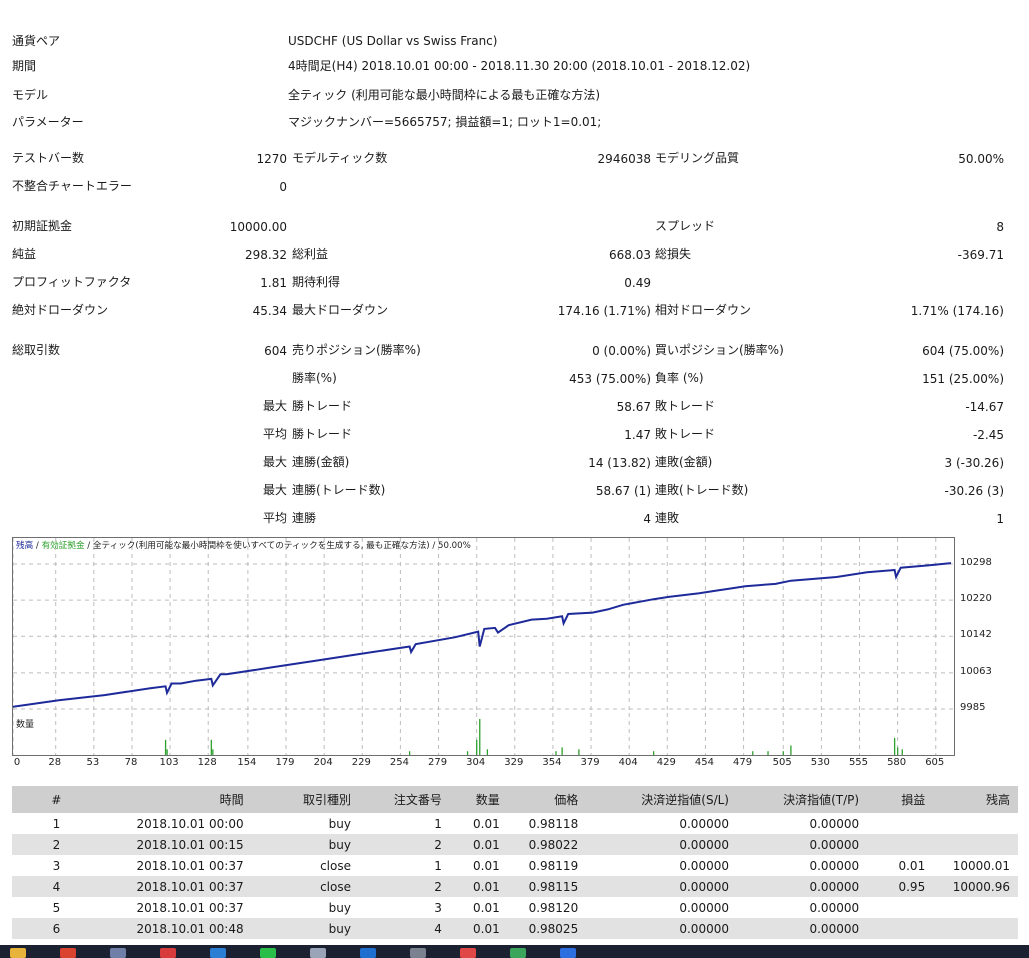  What do you see at coordinates (131, 762) in the screenshot?
I see `x-tick-label: 78` at bounding box center [131, 762].